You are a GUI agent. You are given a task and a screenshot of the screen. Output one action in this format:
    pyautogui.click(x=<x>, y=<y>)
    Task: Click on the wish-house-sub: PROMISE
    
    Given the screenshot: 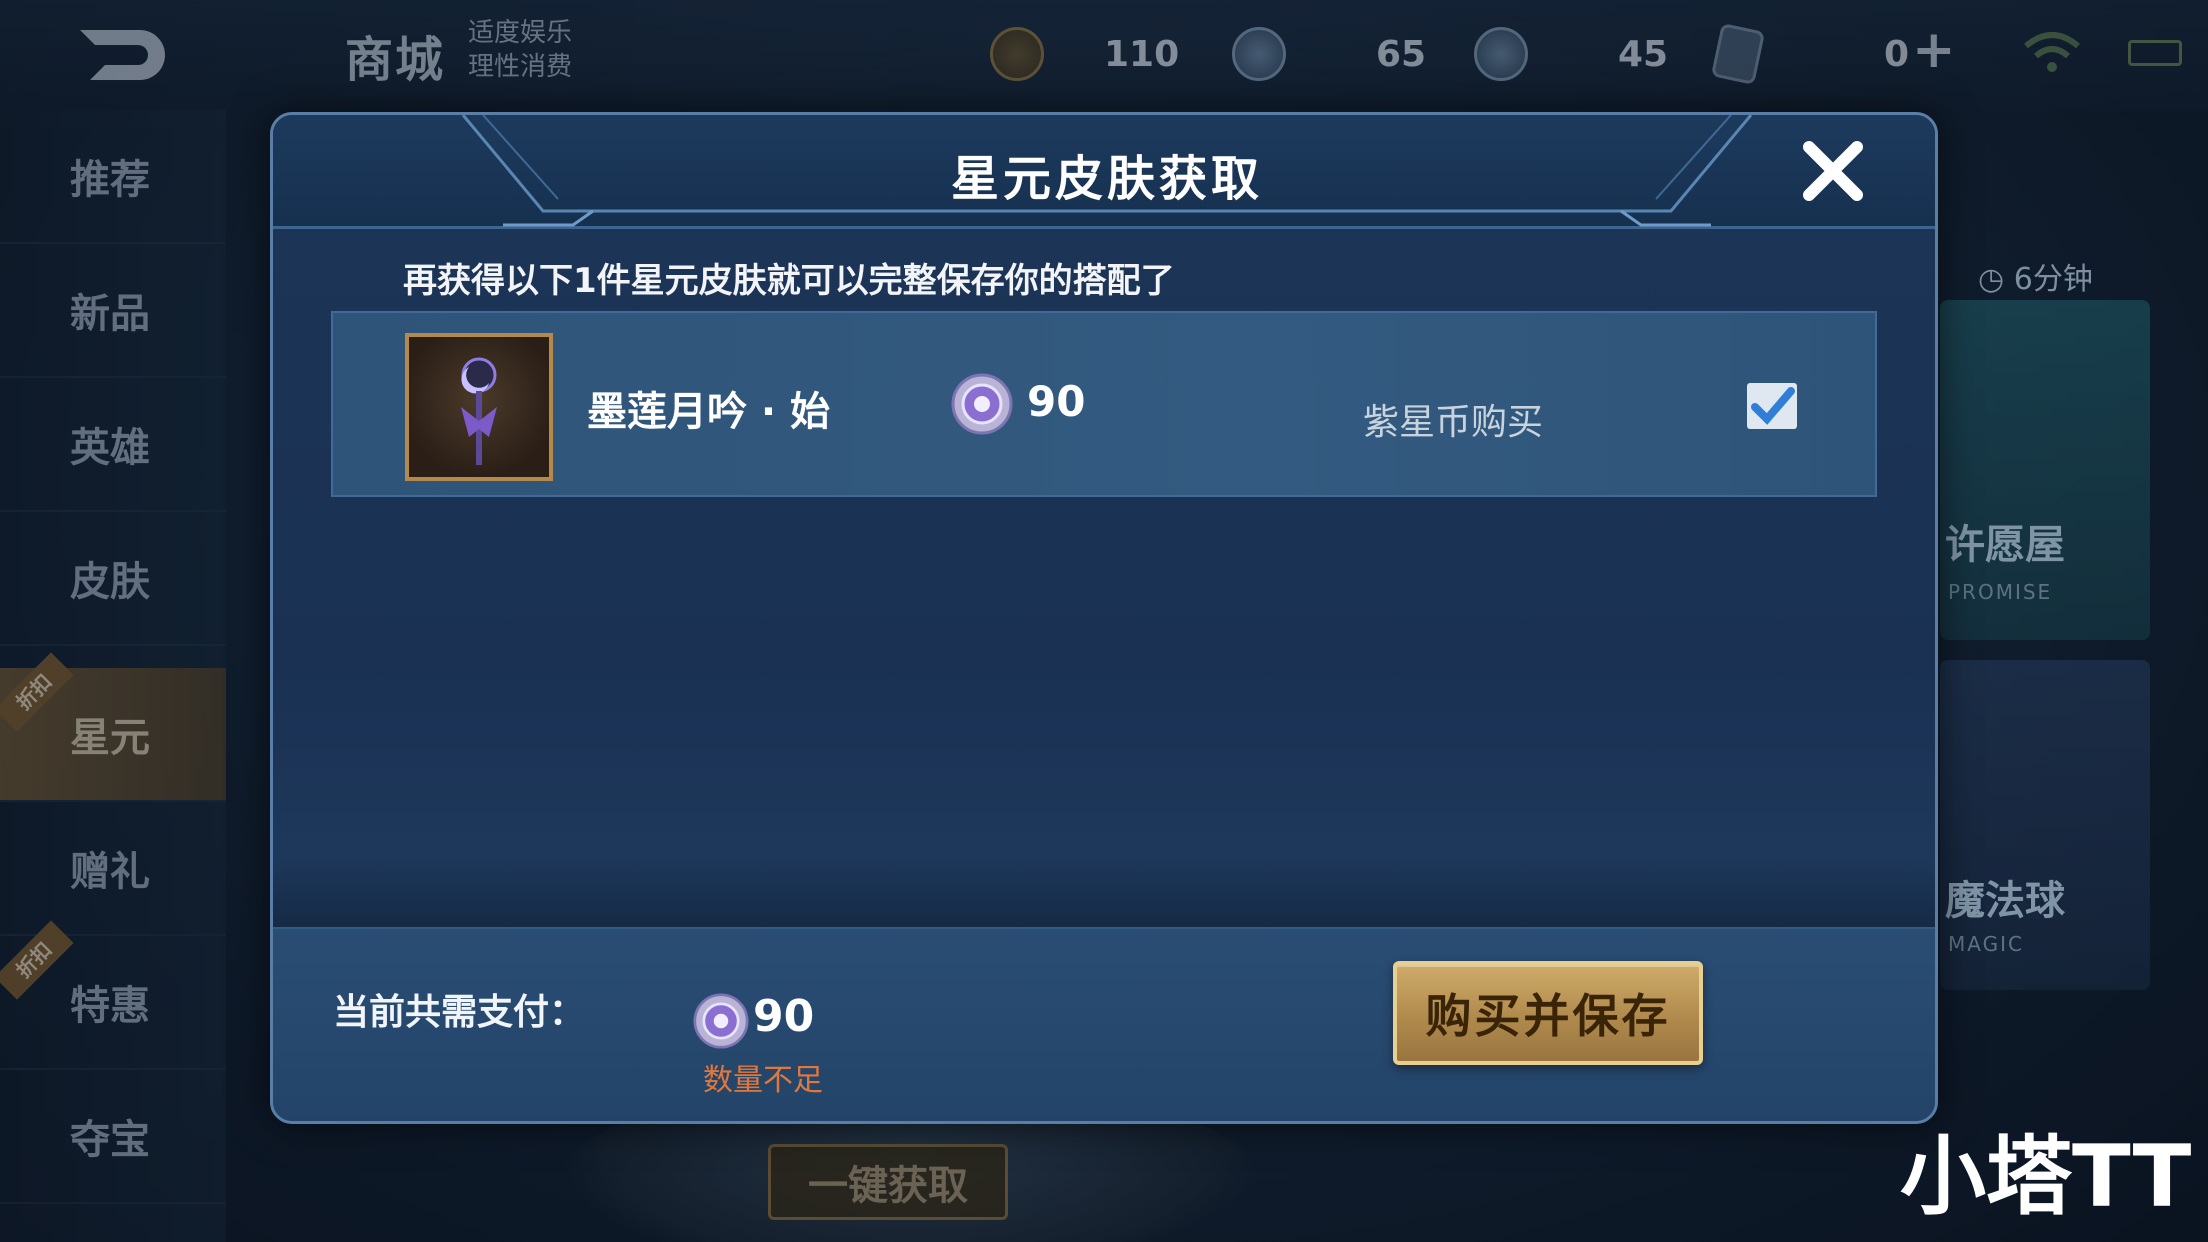 What is the action you would take?
    pyautogui.click(x=2000, y=592)
    